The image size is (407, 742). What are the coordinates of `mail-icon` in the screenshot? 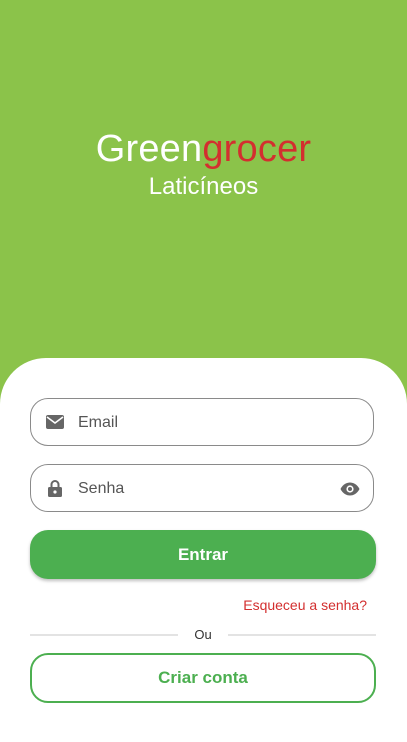 It's located at (55, 422).